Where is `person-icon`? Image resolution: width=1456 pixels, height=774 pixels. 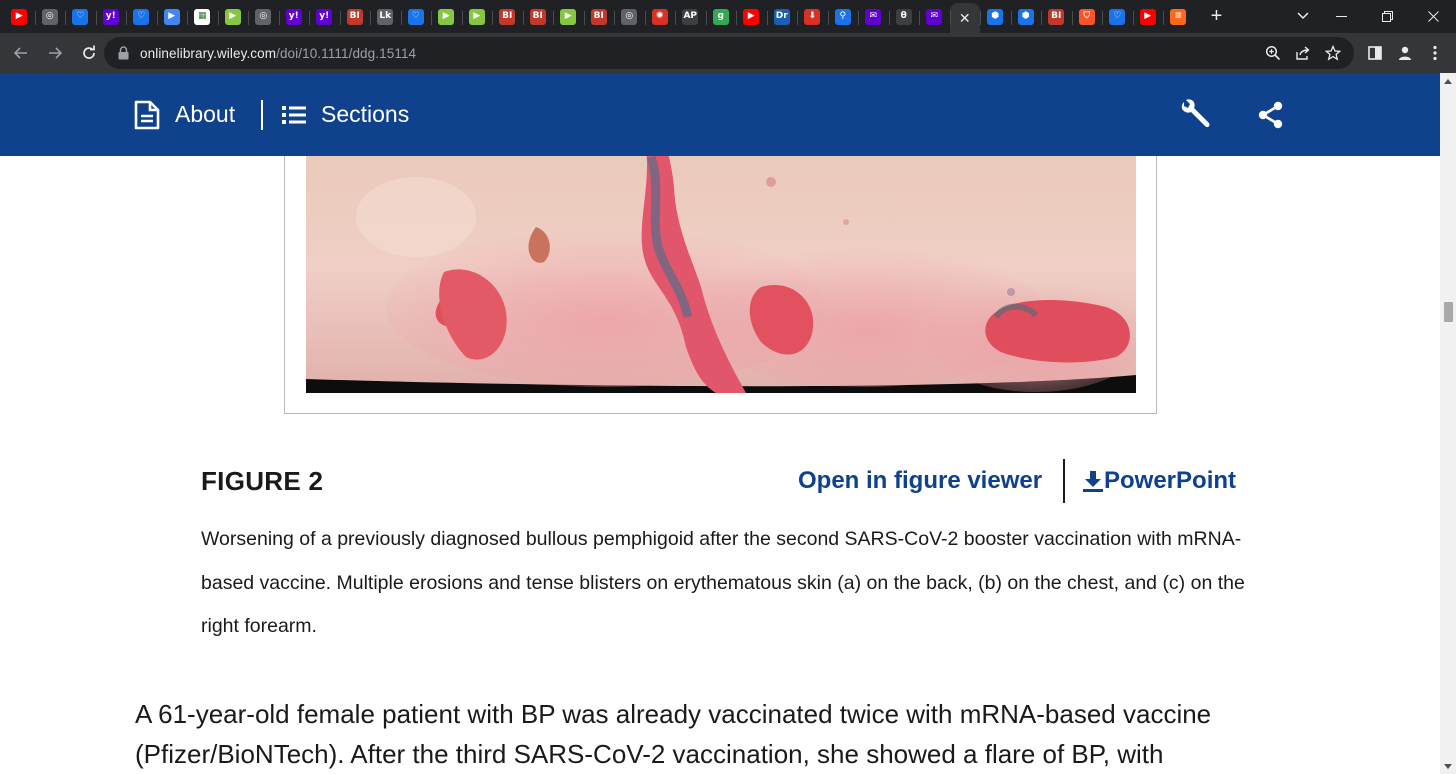 person-icon is located at coordinates (1405, 53).